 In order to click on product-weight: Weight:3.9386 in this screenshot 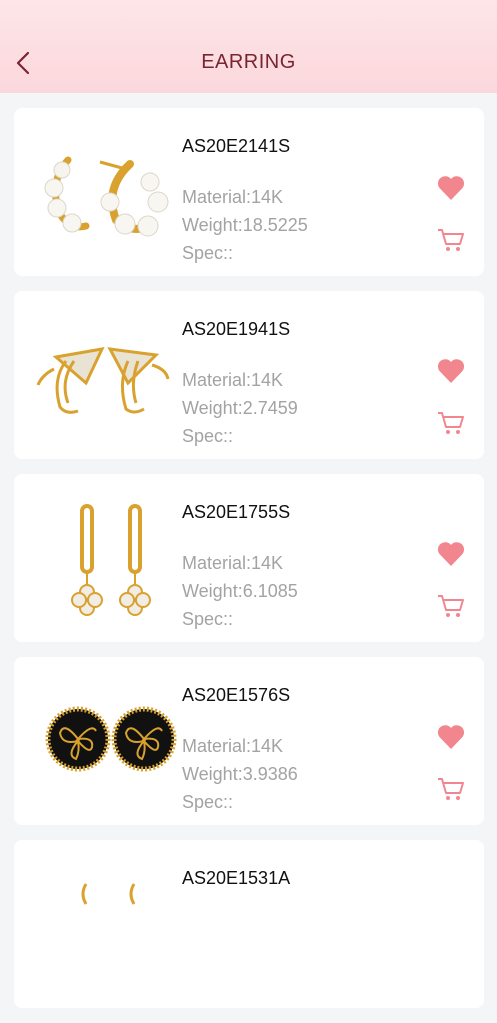, I will do `click(240, 774)`.